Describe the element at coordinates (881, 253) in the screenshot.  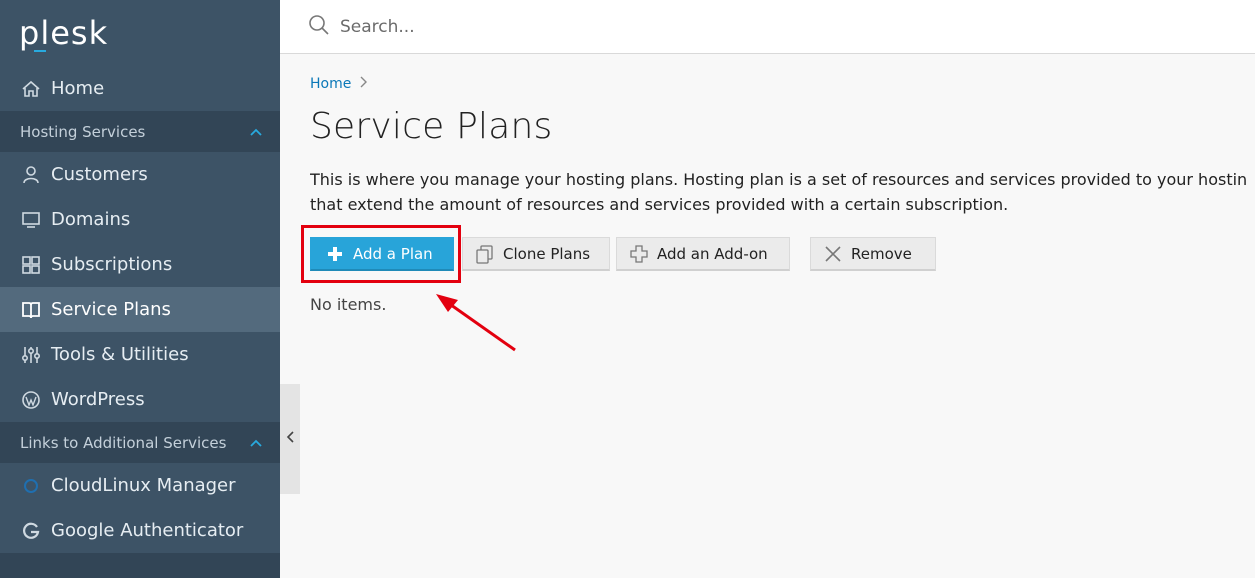
I see `remove-label: Remove` at that location.